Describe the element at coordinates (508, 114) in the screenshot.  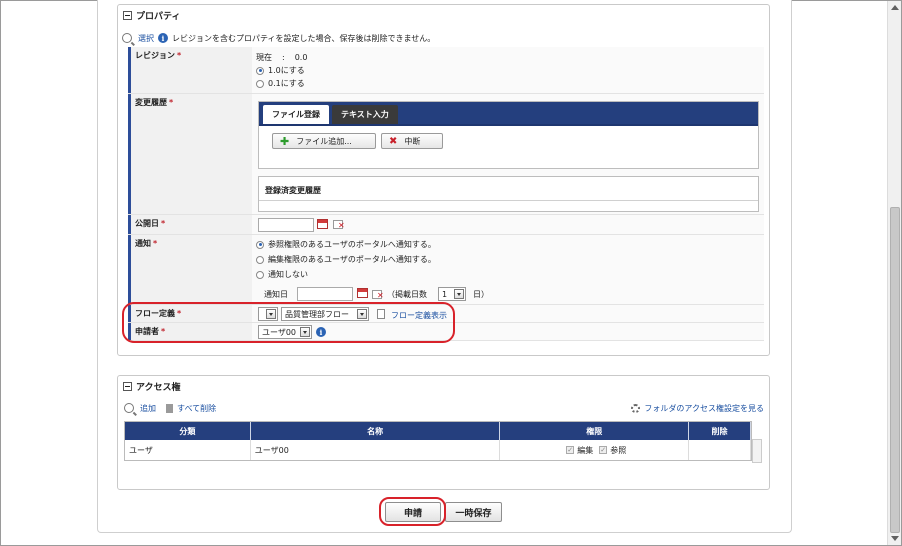
I see `tab-strip: ファイル登録 テキスト入力` at that location.